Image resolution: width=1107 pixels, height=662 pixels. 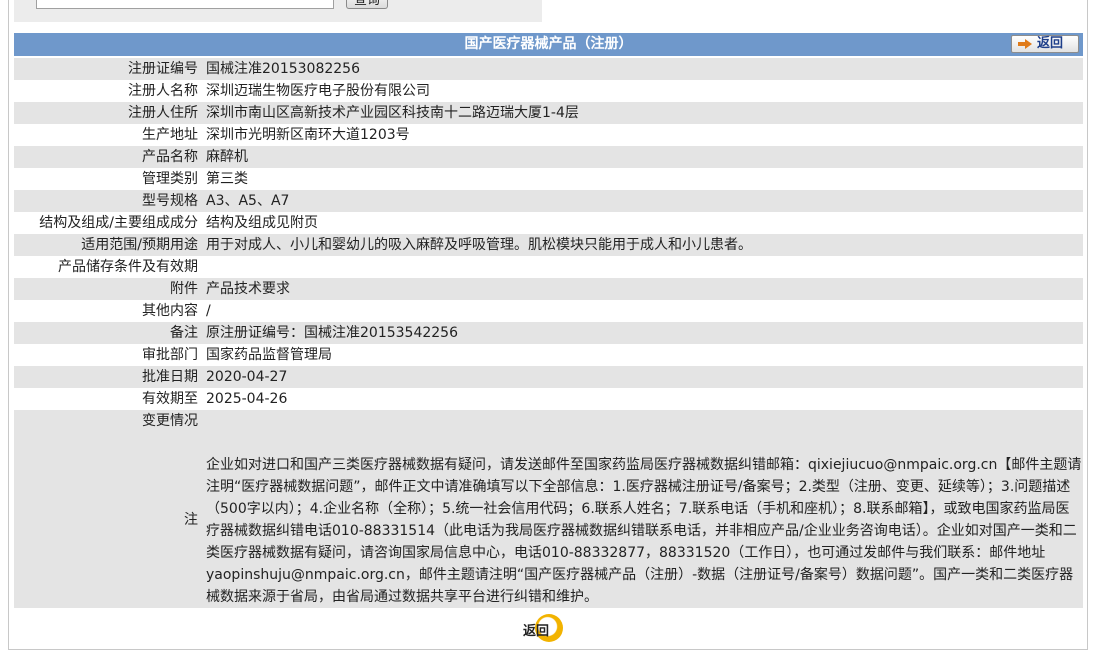 What do you see at coordinates (247, 399) in the screenshot?
I see `field-value: 2025-04-26` at bounding box center [247, 399].